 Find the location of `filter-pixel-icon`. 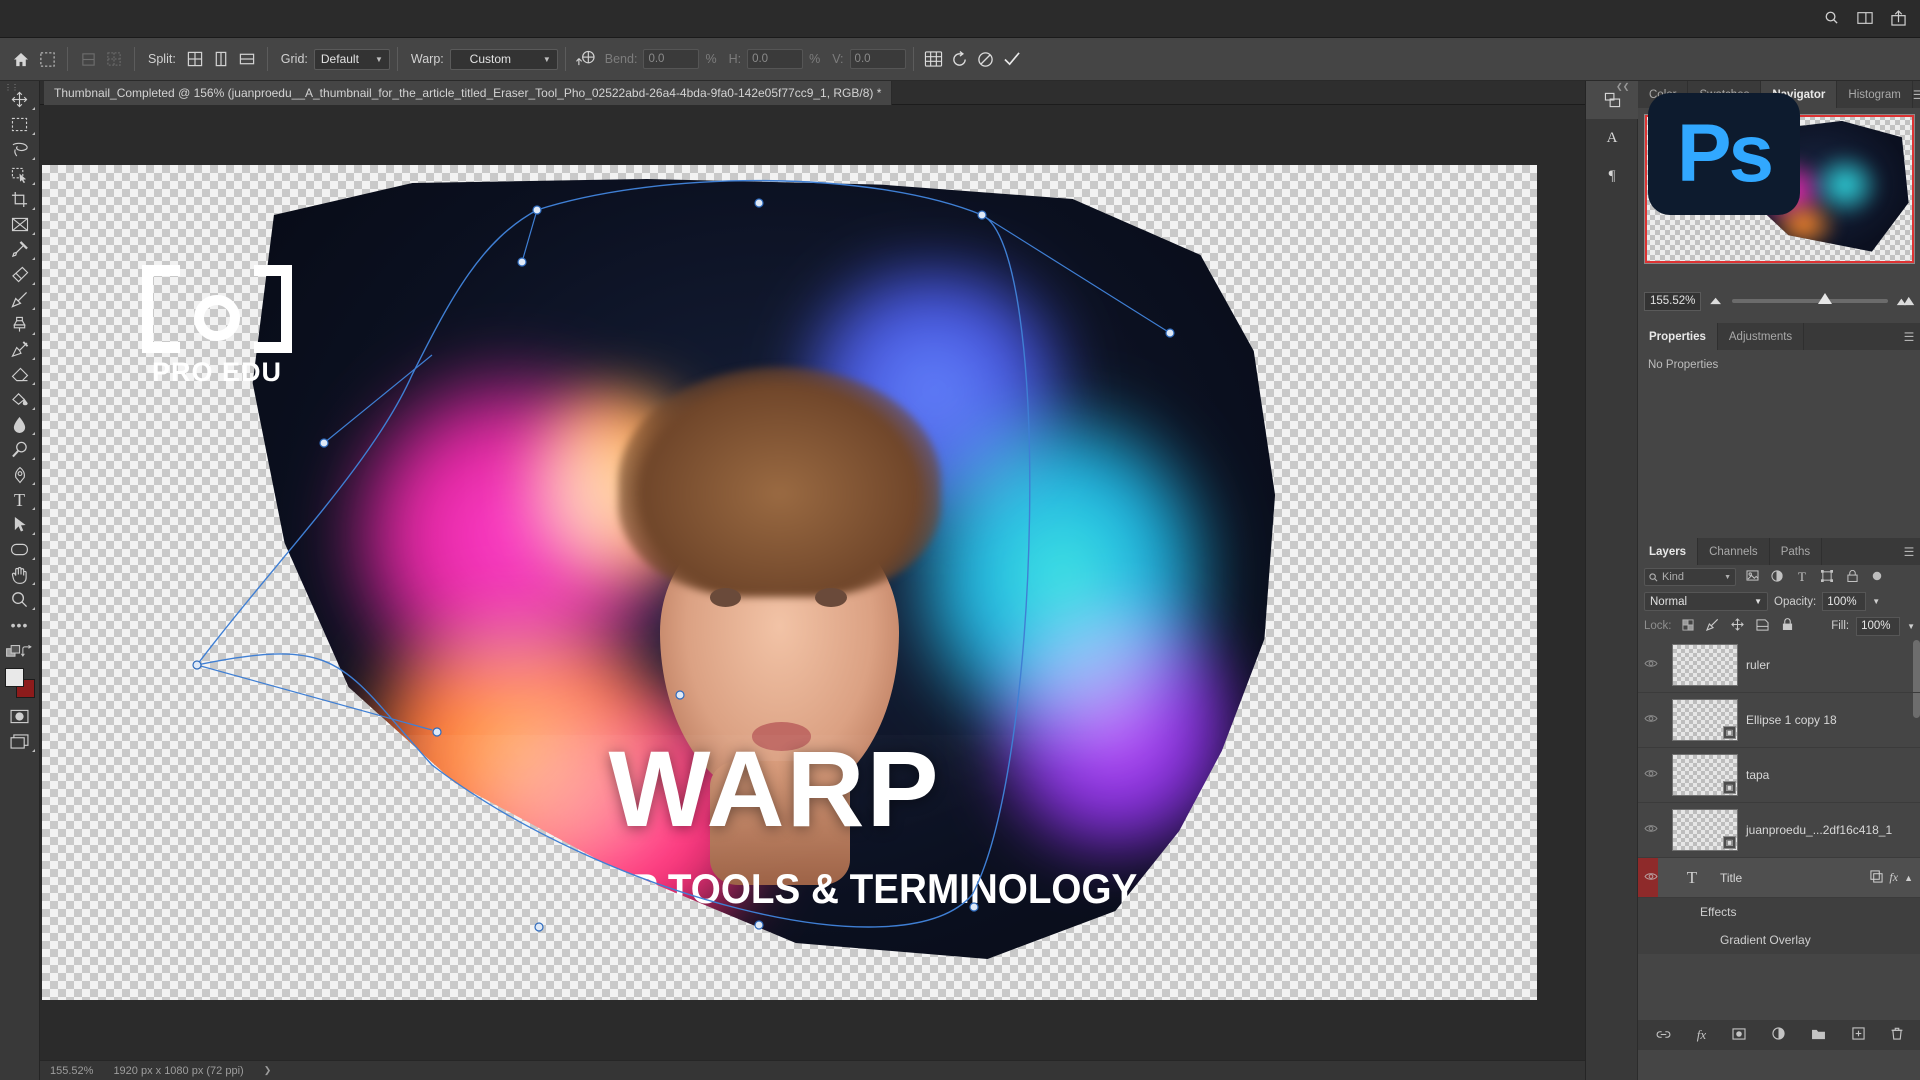

filter-pixel-icon is located at coordinates (1752, 577).